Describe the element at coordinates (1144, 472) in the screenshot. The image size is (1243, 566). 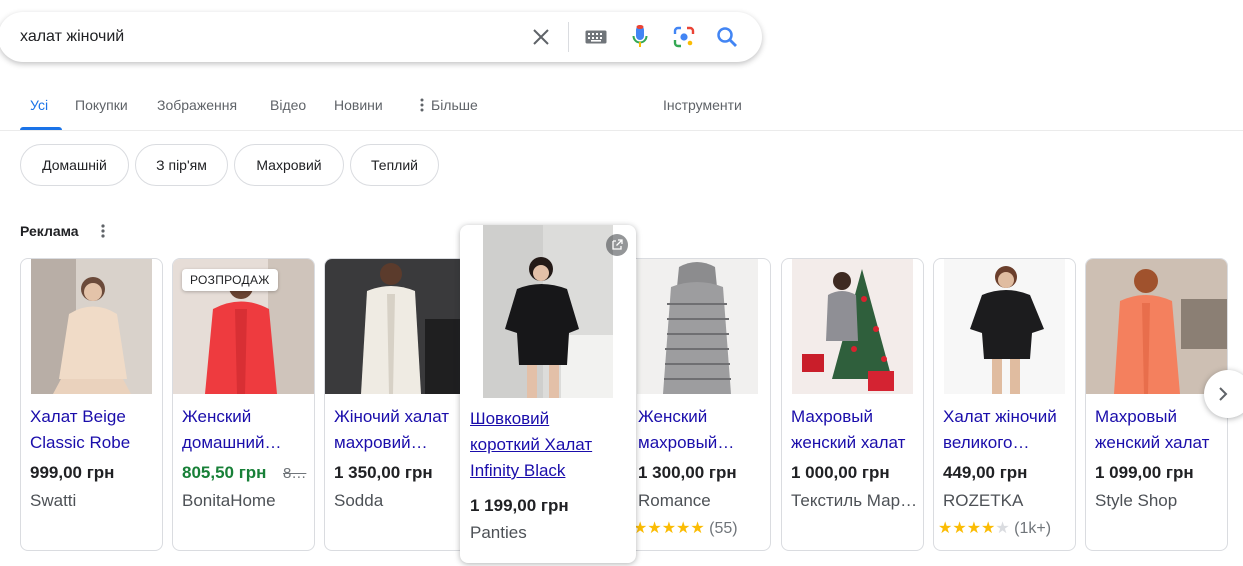
I see `product-price: 1 099,00 грн` at that location.